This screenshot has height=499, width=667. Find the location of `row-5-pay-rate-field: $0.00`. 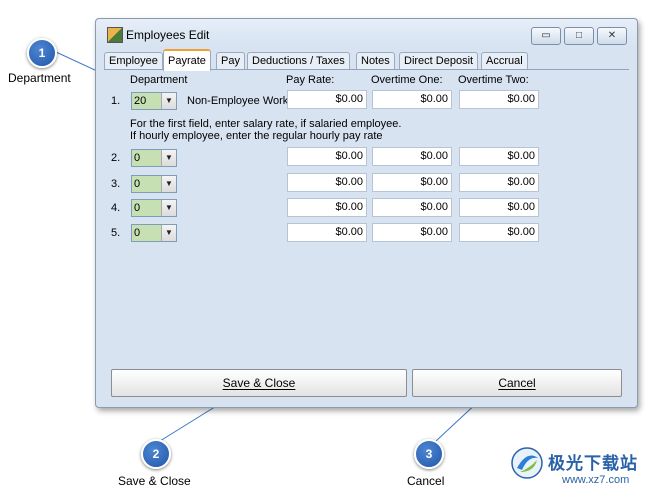

row-5-pay-rate-field: $0.00 is located at coordinates (327, 232).